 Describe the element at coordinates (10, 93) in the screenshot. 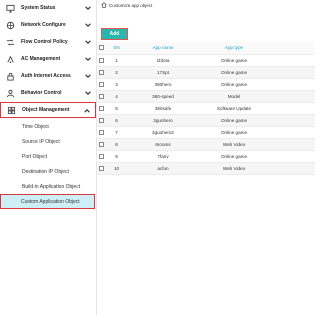

I see `behavior-icon` at that location.